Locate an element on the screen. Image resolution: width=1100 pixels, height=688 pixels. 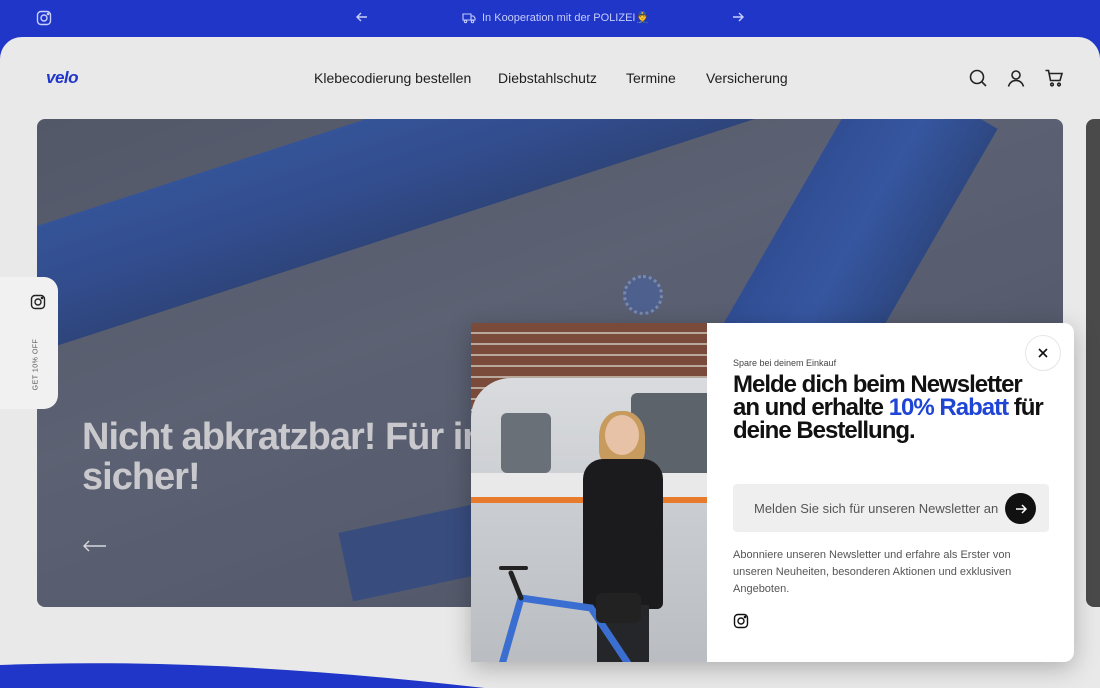
announcement-text: In Kooperation mit der POLIZEI👮 is located at coordinates (566, 18).